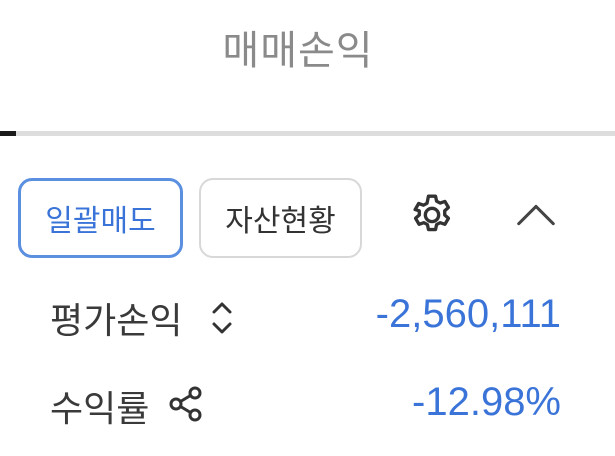  I want to click on return-rate-value: -12.98%, so click(486, 402).